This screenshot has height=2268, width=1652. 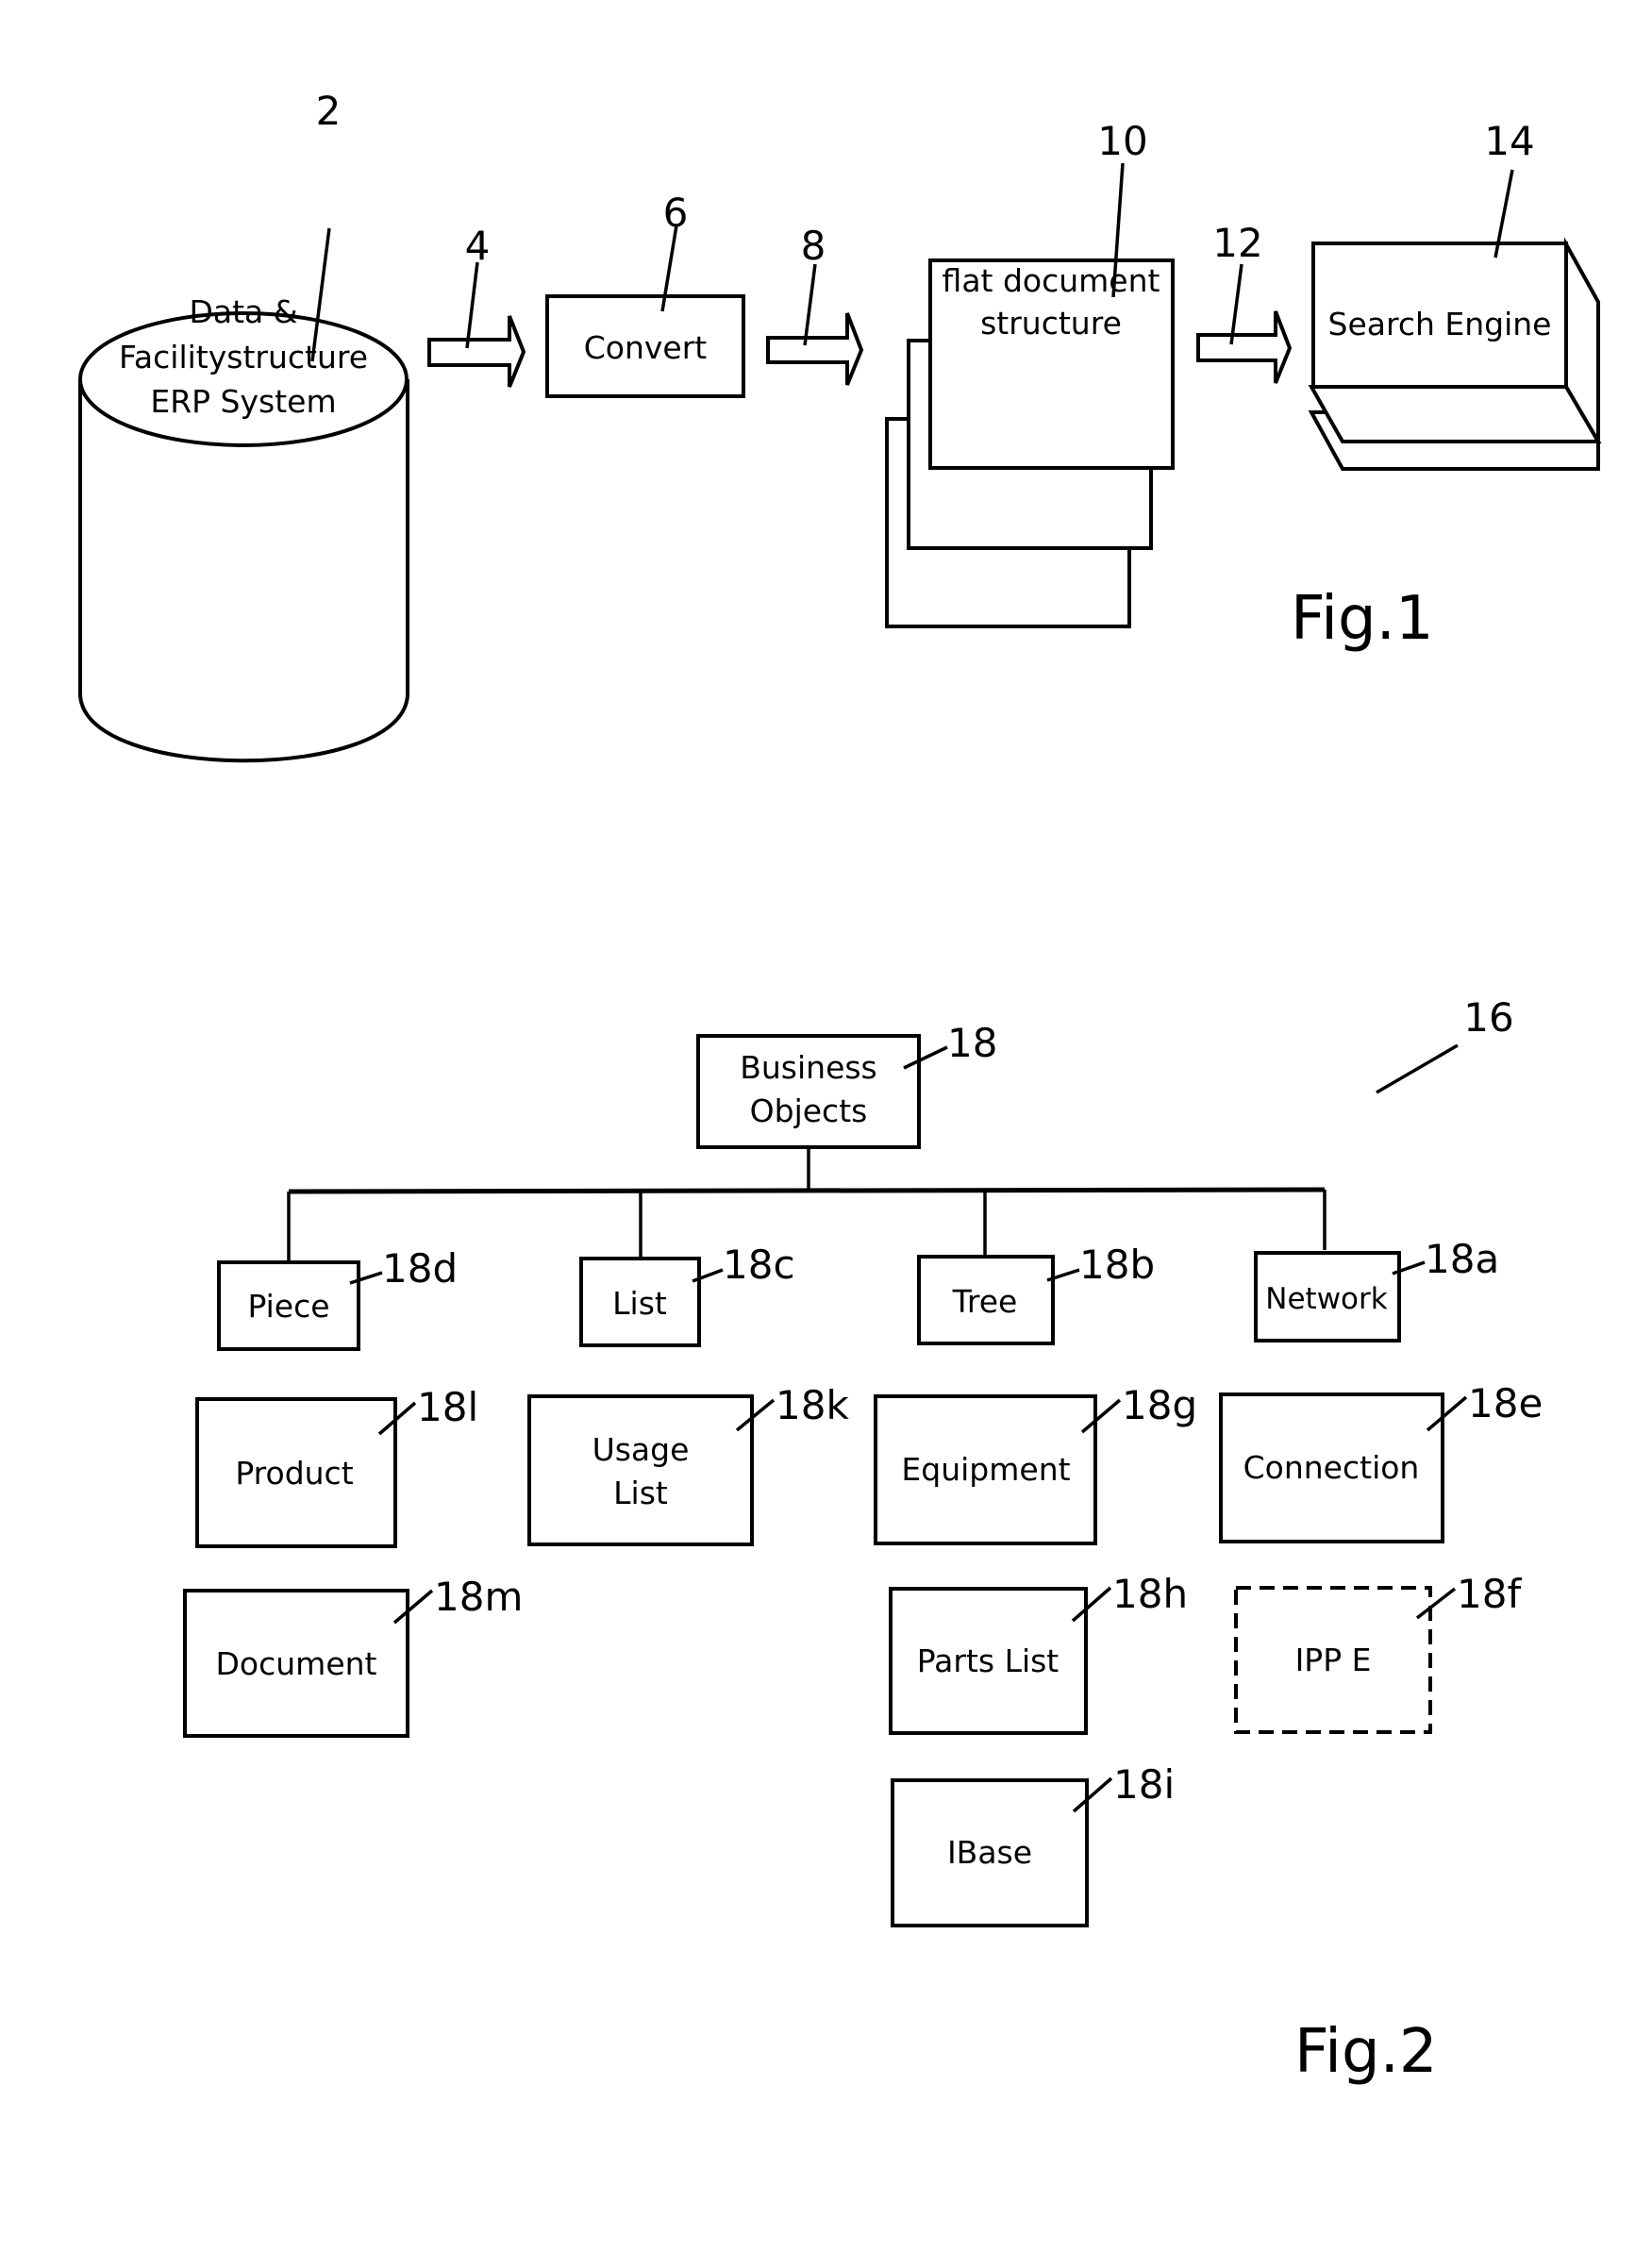 I want to click on item-product: Product 18l, so click(x=336, y=1466).